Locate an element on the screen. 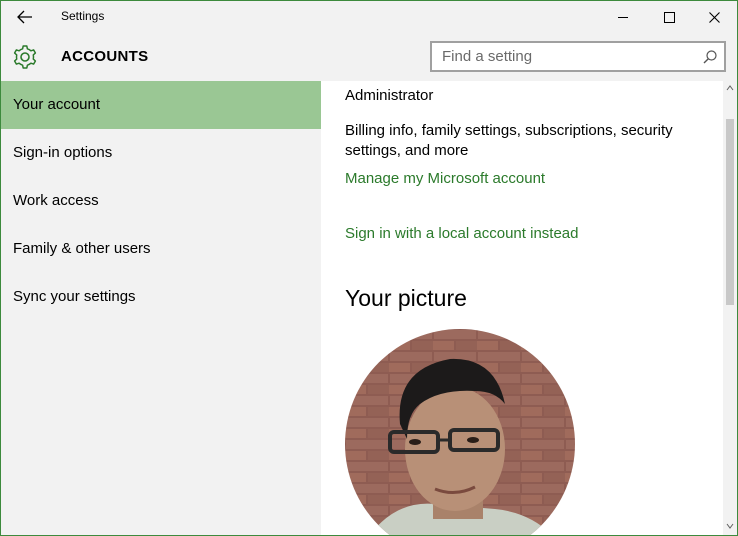 This screenshot has width=738, height=536. window-title: Settings is located at coordinates (83, 16).